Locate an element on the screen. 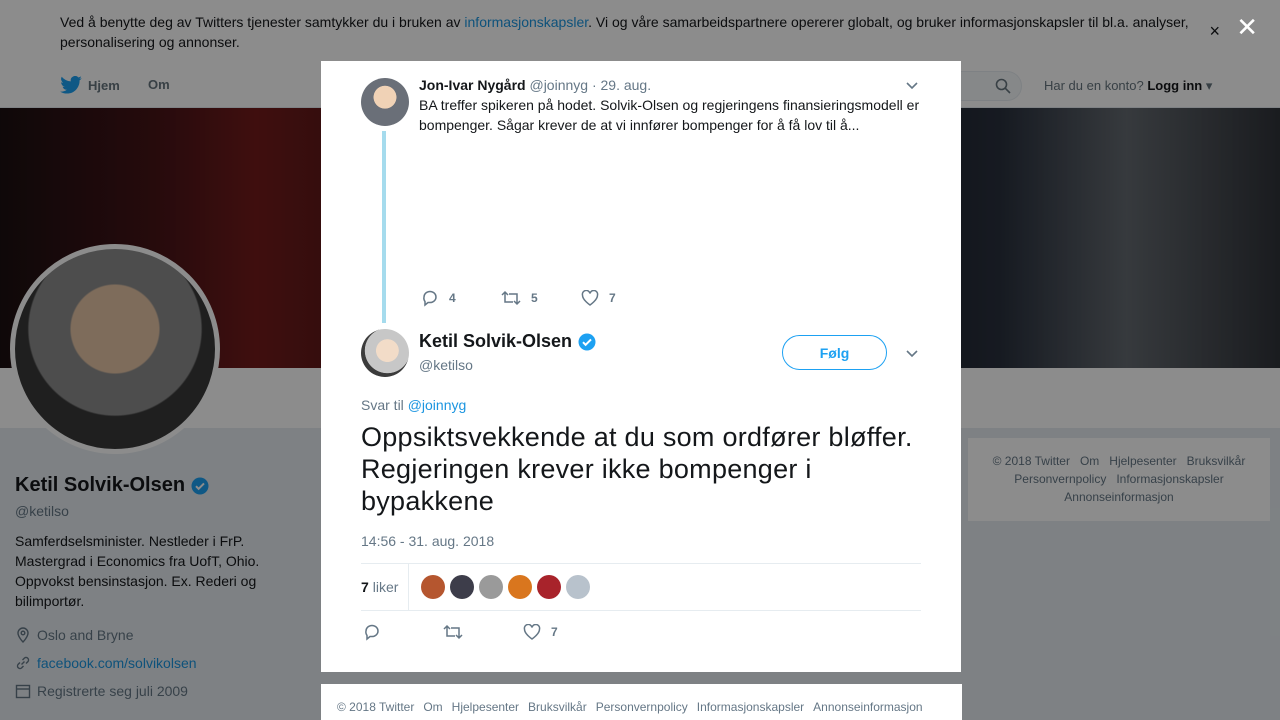 The height and width of the screenshot is (720, 1280). likes-label: liker is located at coordinates (385, 587).